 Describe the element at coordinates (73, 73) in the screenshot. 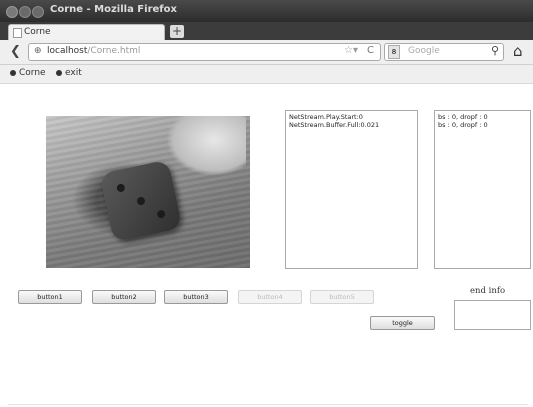

I see `bookmark-label: exit` at that location.